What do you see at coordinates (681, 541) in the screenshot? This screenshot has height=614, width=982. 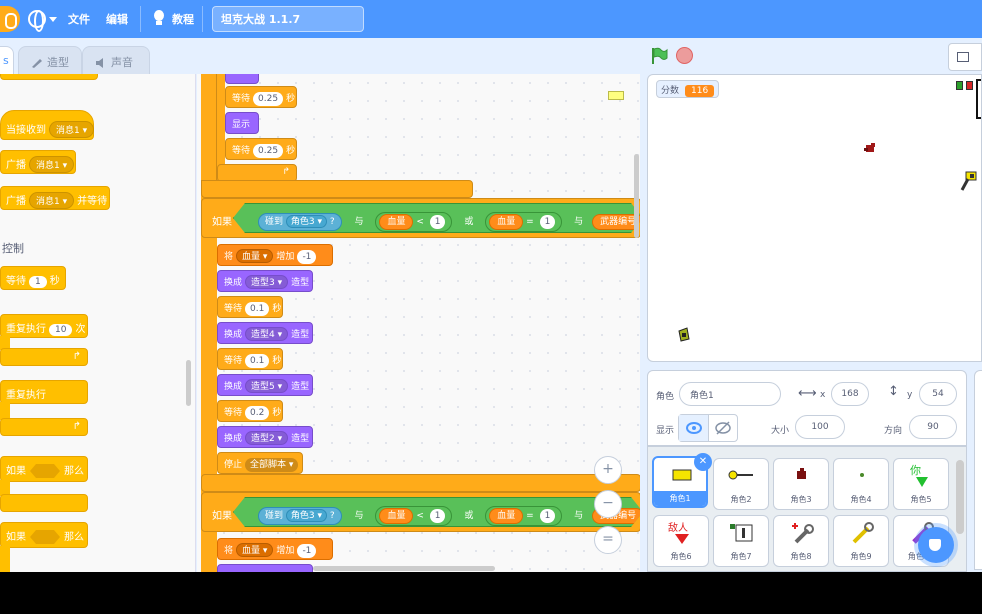 I see `sprite-tile: 敌人 角色6` at bounding box center [681, 541].